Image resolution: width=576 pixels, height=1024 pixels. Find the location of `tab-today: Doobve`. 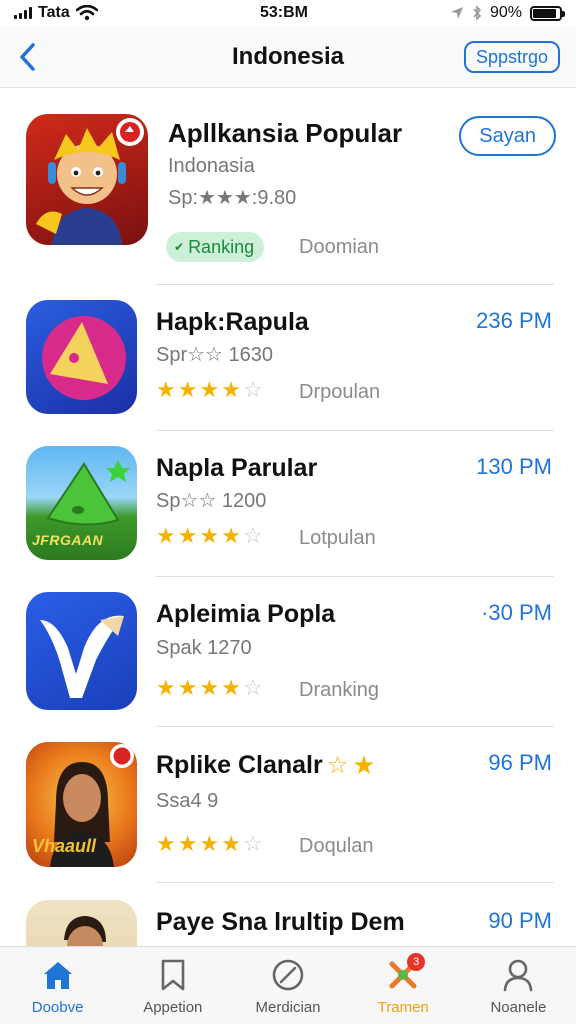

tab-today: Doobve is located at coordinates (57, 985).